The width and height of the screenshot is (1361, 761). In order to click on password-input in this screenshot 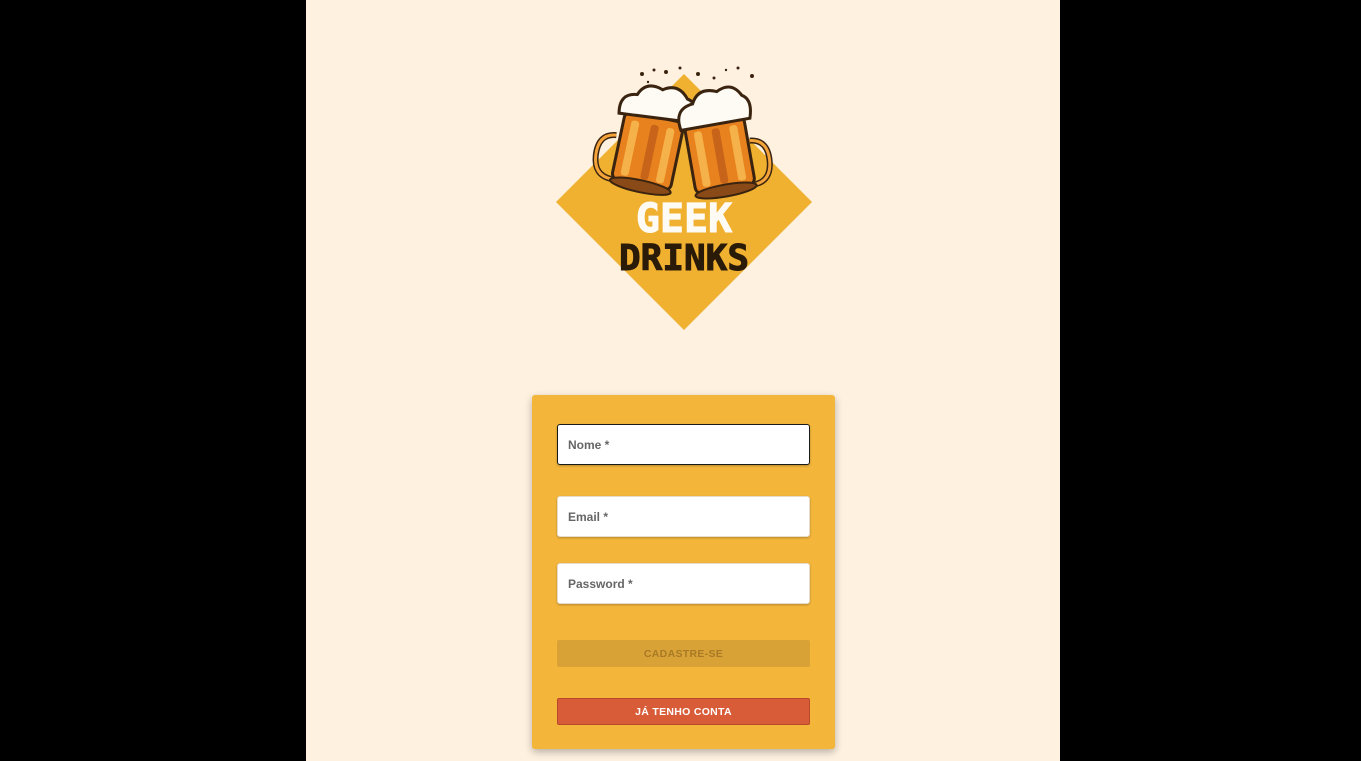, I will do `click(683, 583)`.